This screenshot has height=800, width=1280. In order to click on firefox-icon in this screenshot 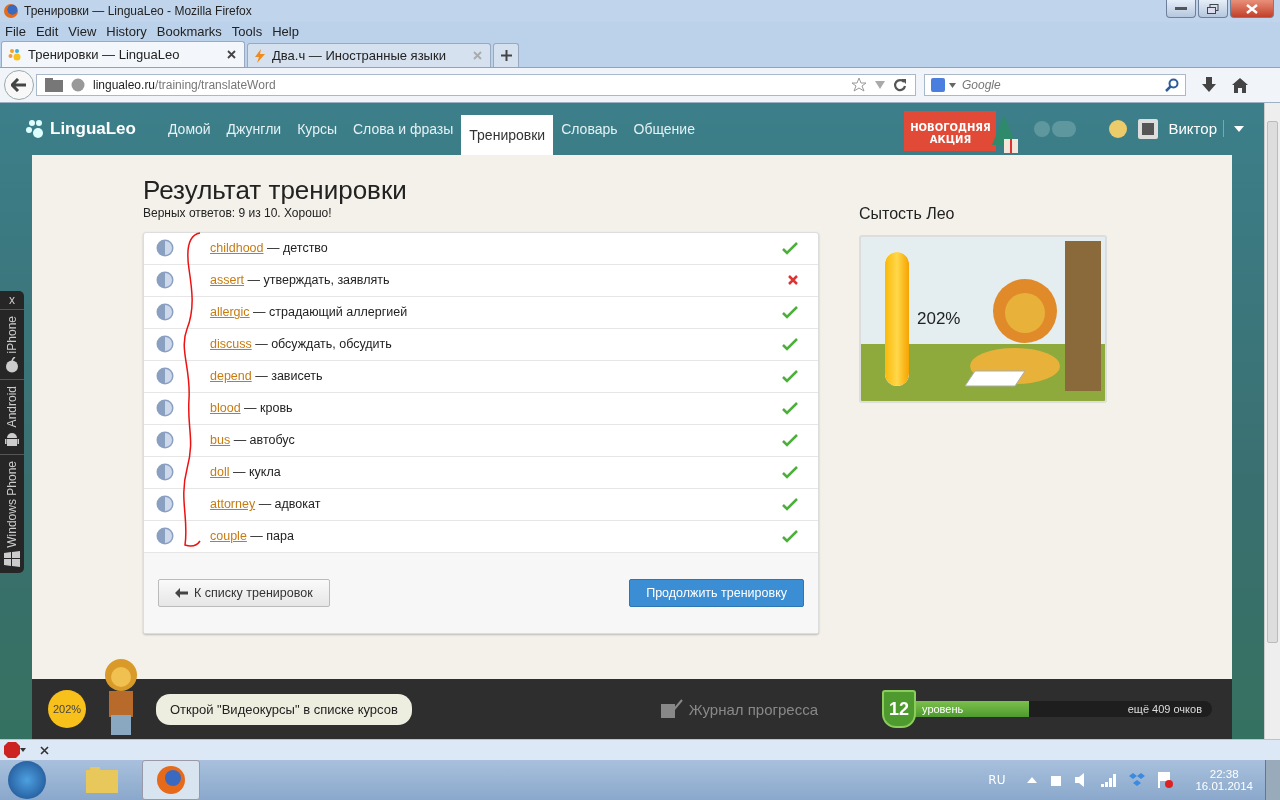, I will do `click(11, 11)`.